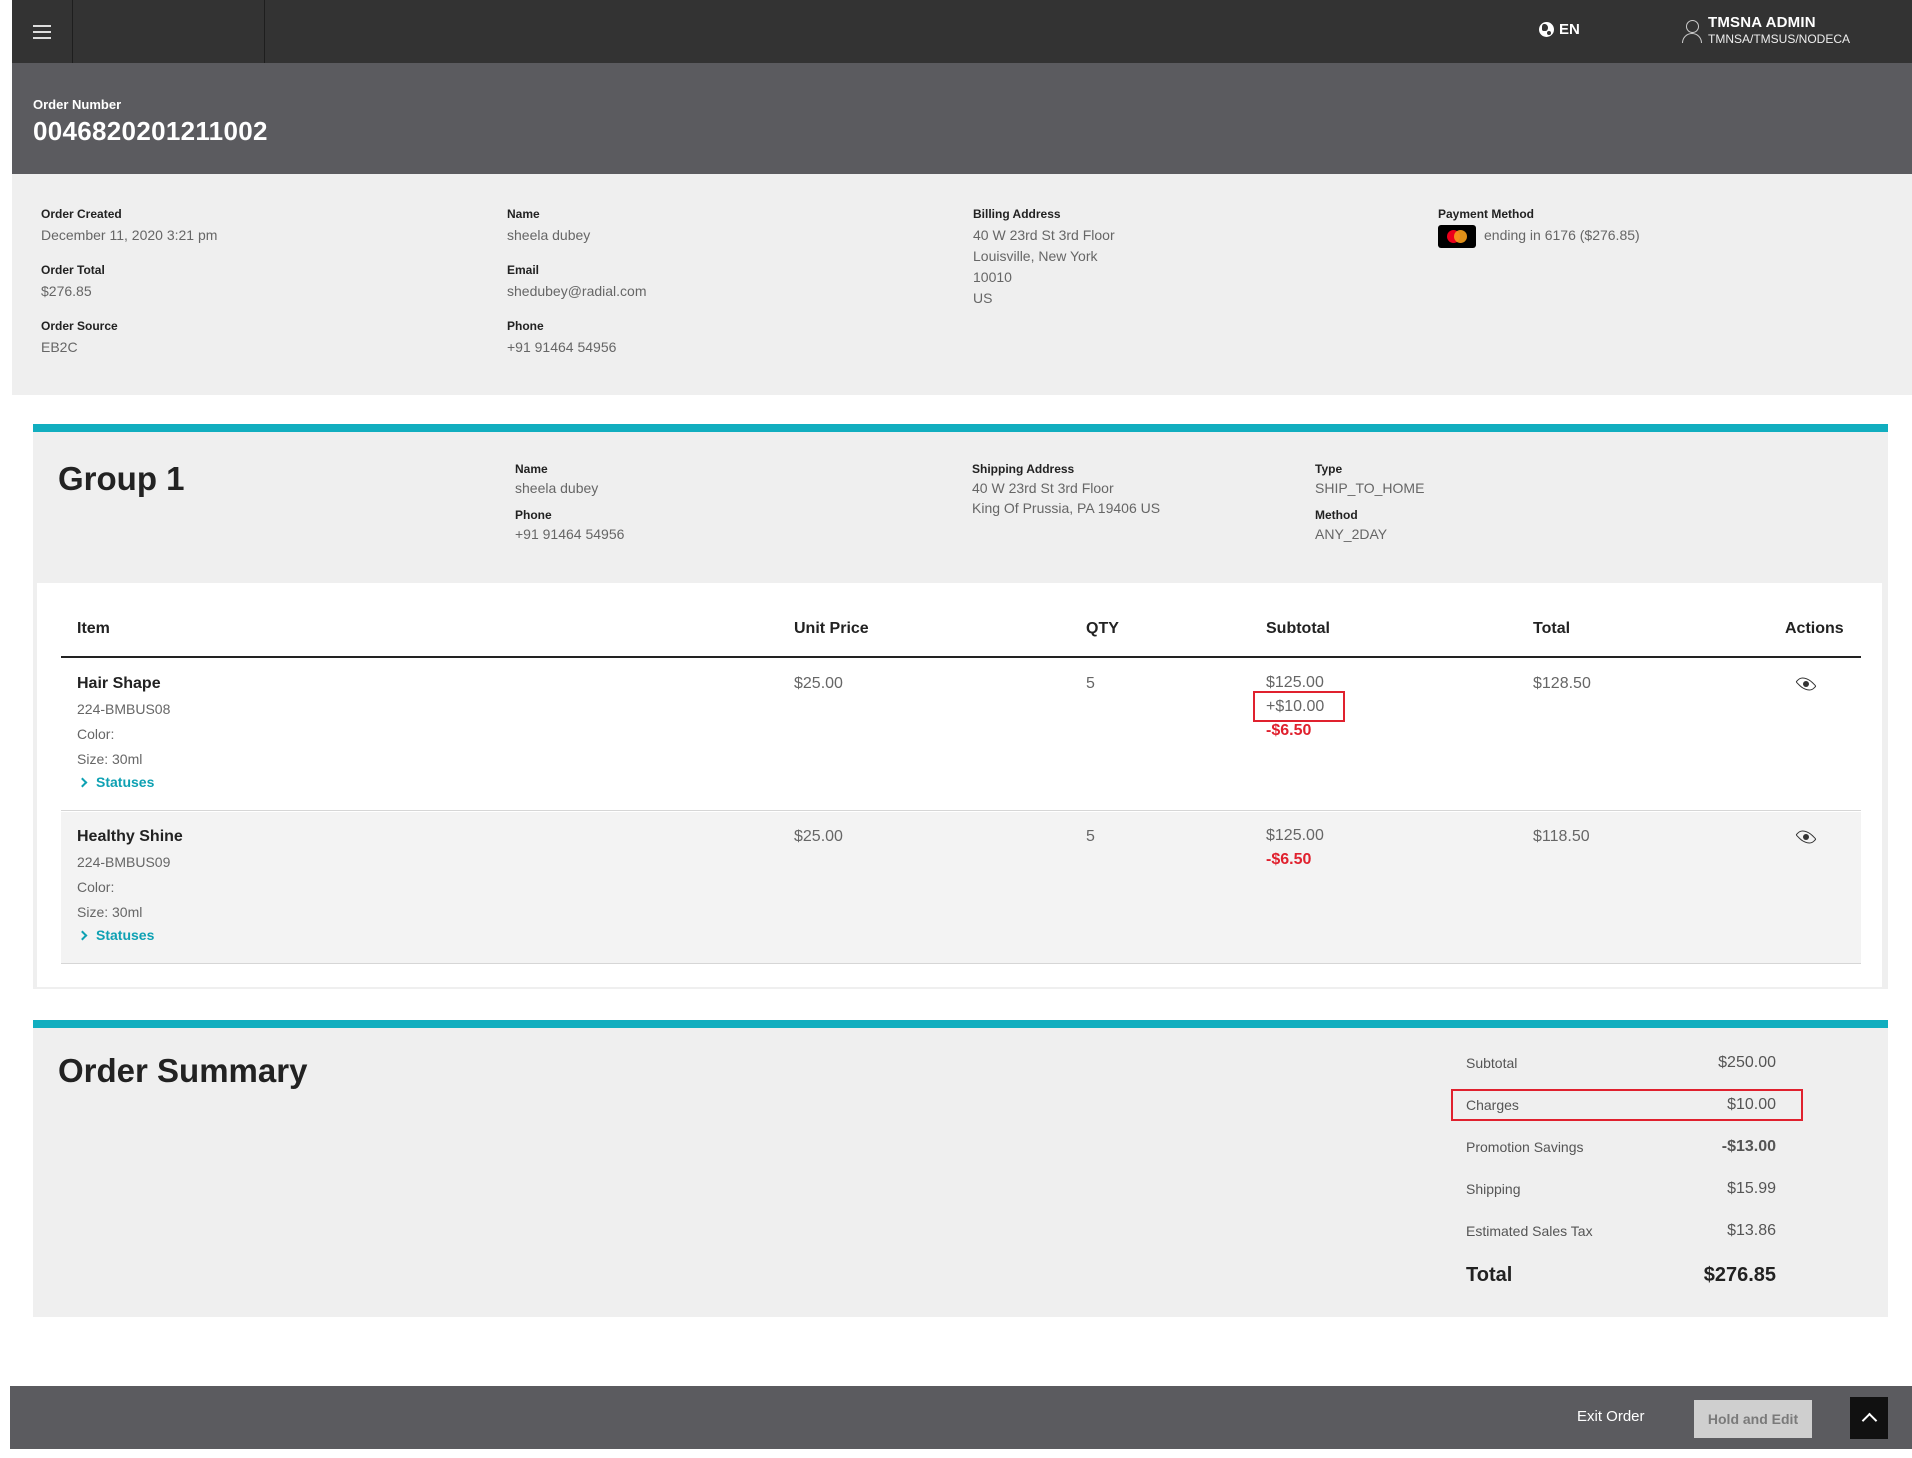 Image resolution: width=1912 pixels, height=1458 pixels. I want to click on summary-total-label: Total, so click(1489, 1275).